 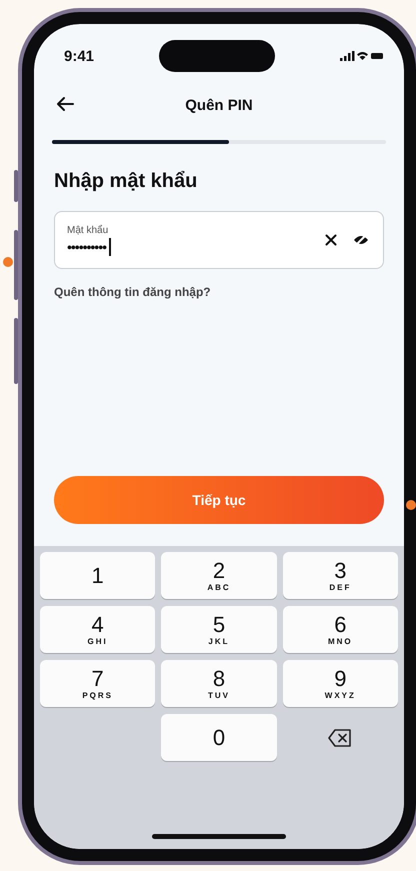 What do you see at coordinates (219, 105) in the screenshot?
I see `screen-title: Quên PIN` at bounding box center [219, 105].